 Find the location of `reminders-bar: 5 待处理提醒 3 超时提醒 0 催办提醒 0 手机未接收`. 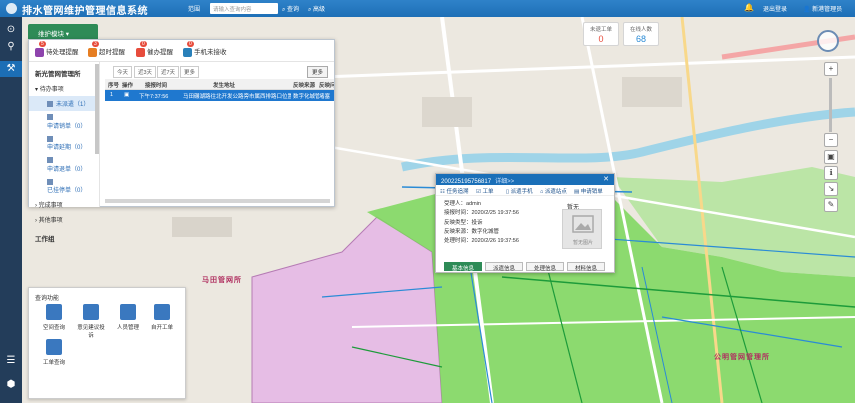

reminders-bar: 5 待处理提醒 3 超时提醒 0 催办提醒 0 手机未接收 is located at coordinates (181, 51).